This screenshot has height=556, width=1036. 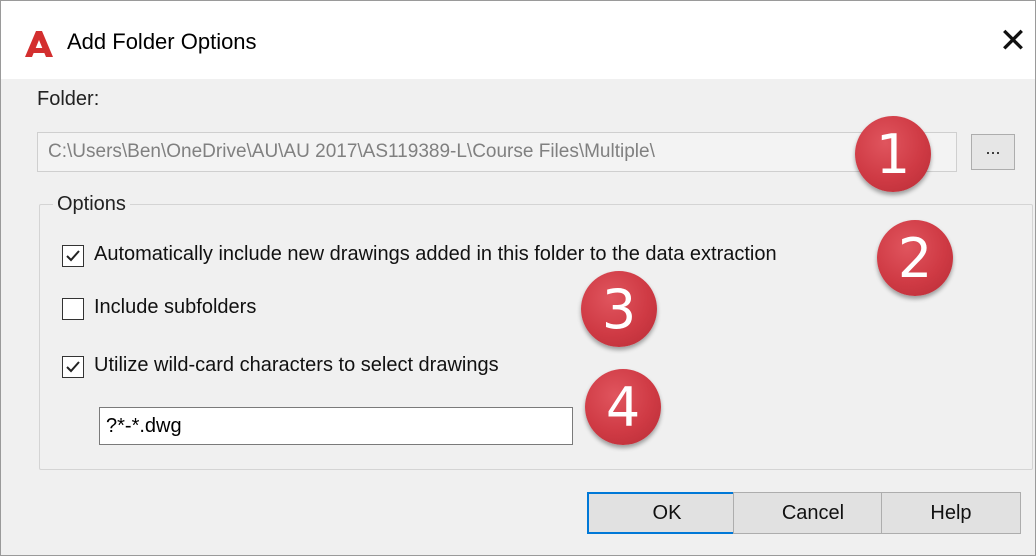 What do you see at coordinates (91, 204) in the screenshot?
I see `options-legend: Options` at bounding box center [91, 204].